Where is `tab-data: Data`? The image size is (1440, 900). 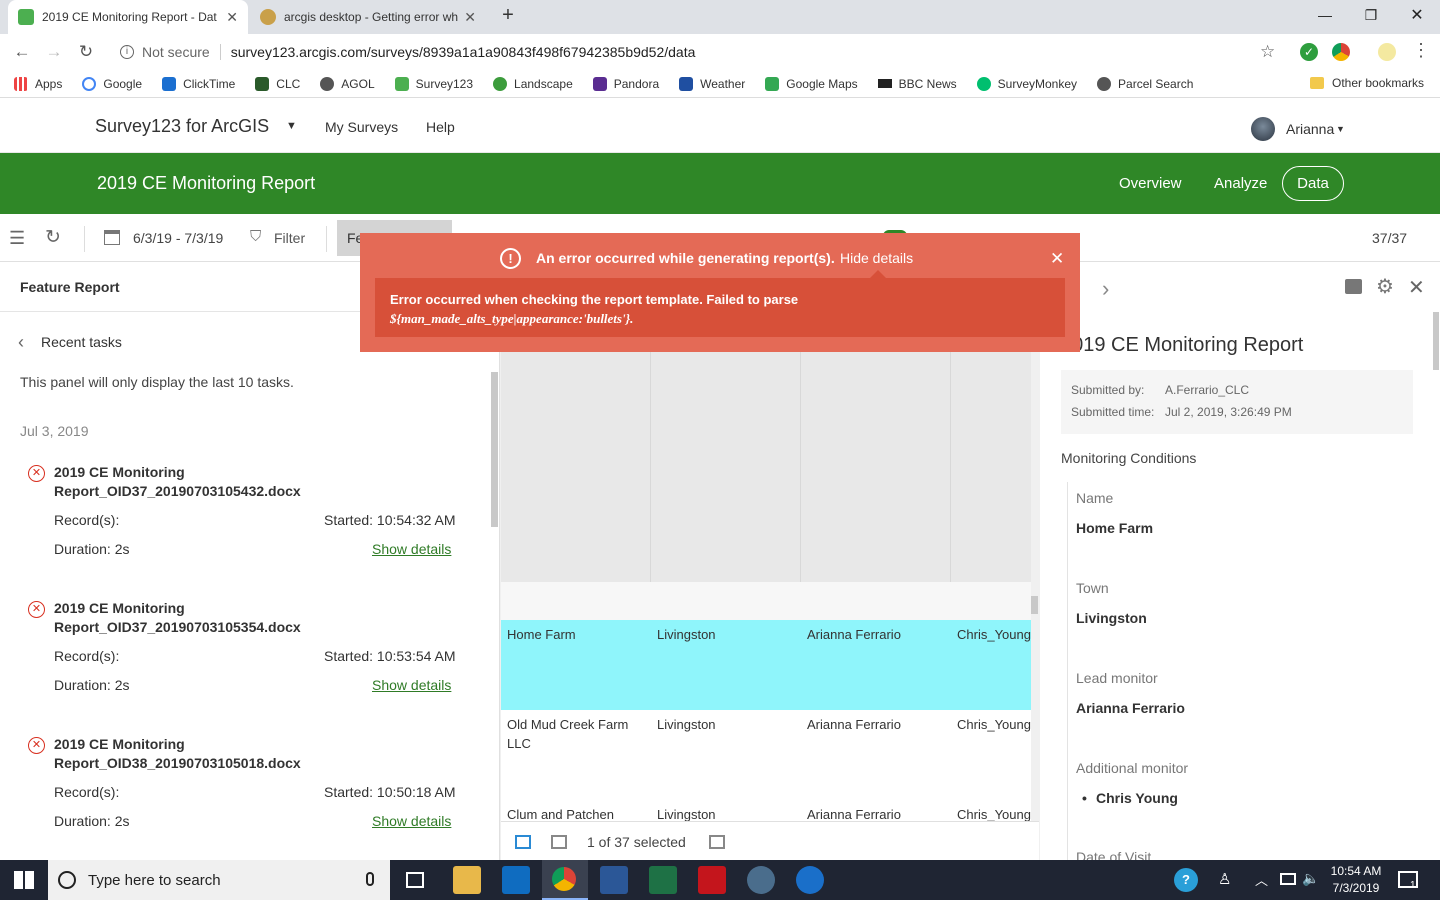
tab-data: Data is located at coordinates (1313, 183).